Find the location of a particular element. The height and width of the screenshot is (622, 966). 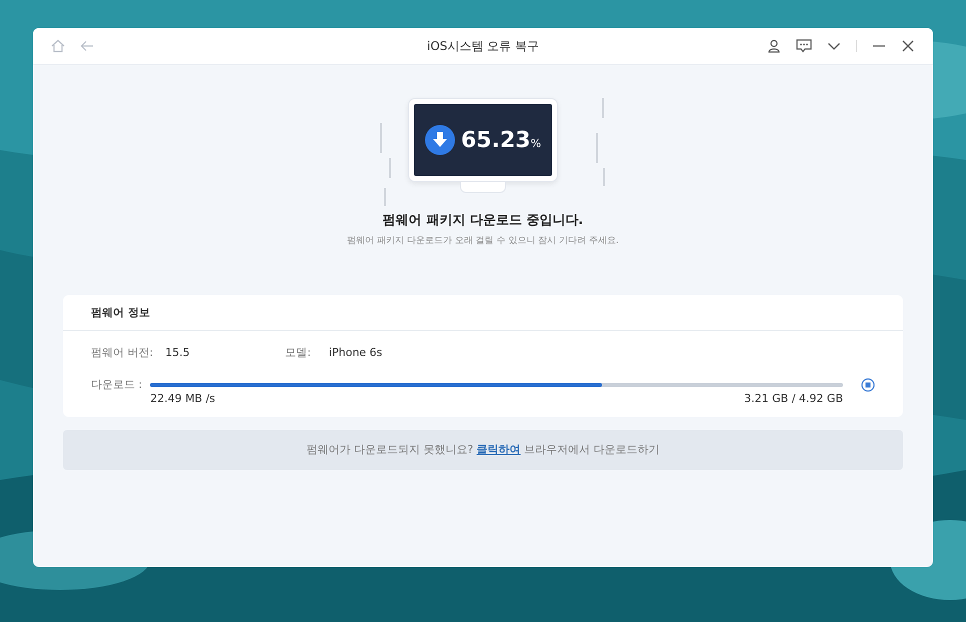

download-label: 다운로드 : is located at coordinates (116, 384).